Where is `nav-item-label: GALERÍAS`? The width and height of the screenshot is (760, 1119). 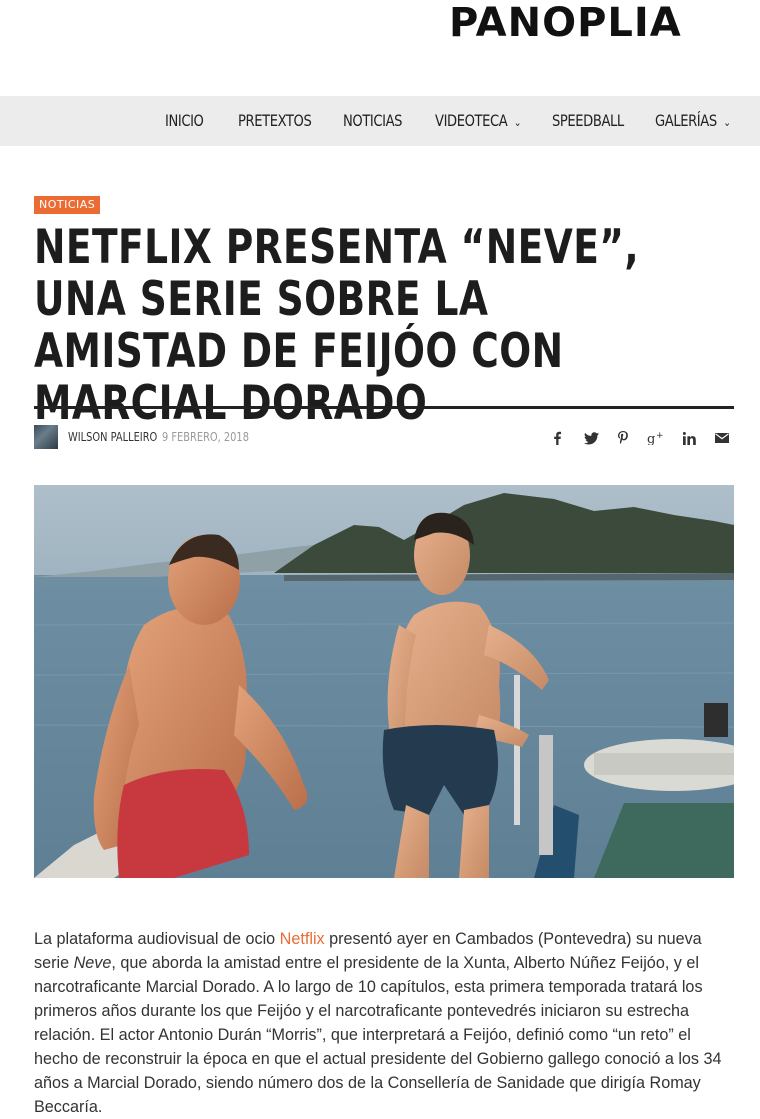
nav-item-label: GALERÍAS is located at coordinates (686, 120).